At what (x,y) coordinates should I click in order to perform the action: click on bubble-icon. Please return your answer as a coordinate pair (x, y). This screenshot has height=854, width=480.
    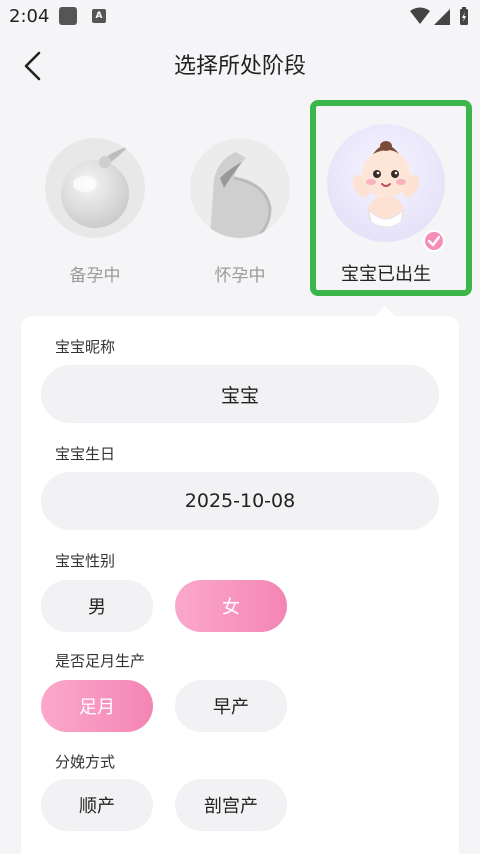
    Looking at the image, I should click on (95, 188).